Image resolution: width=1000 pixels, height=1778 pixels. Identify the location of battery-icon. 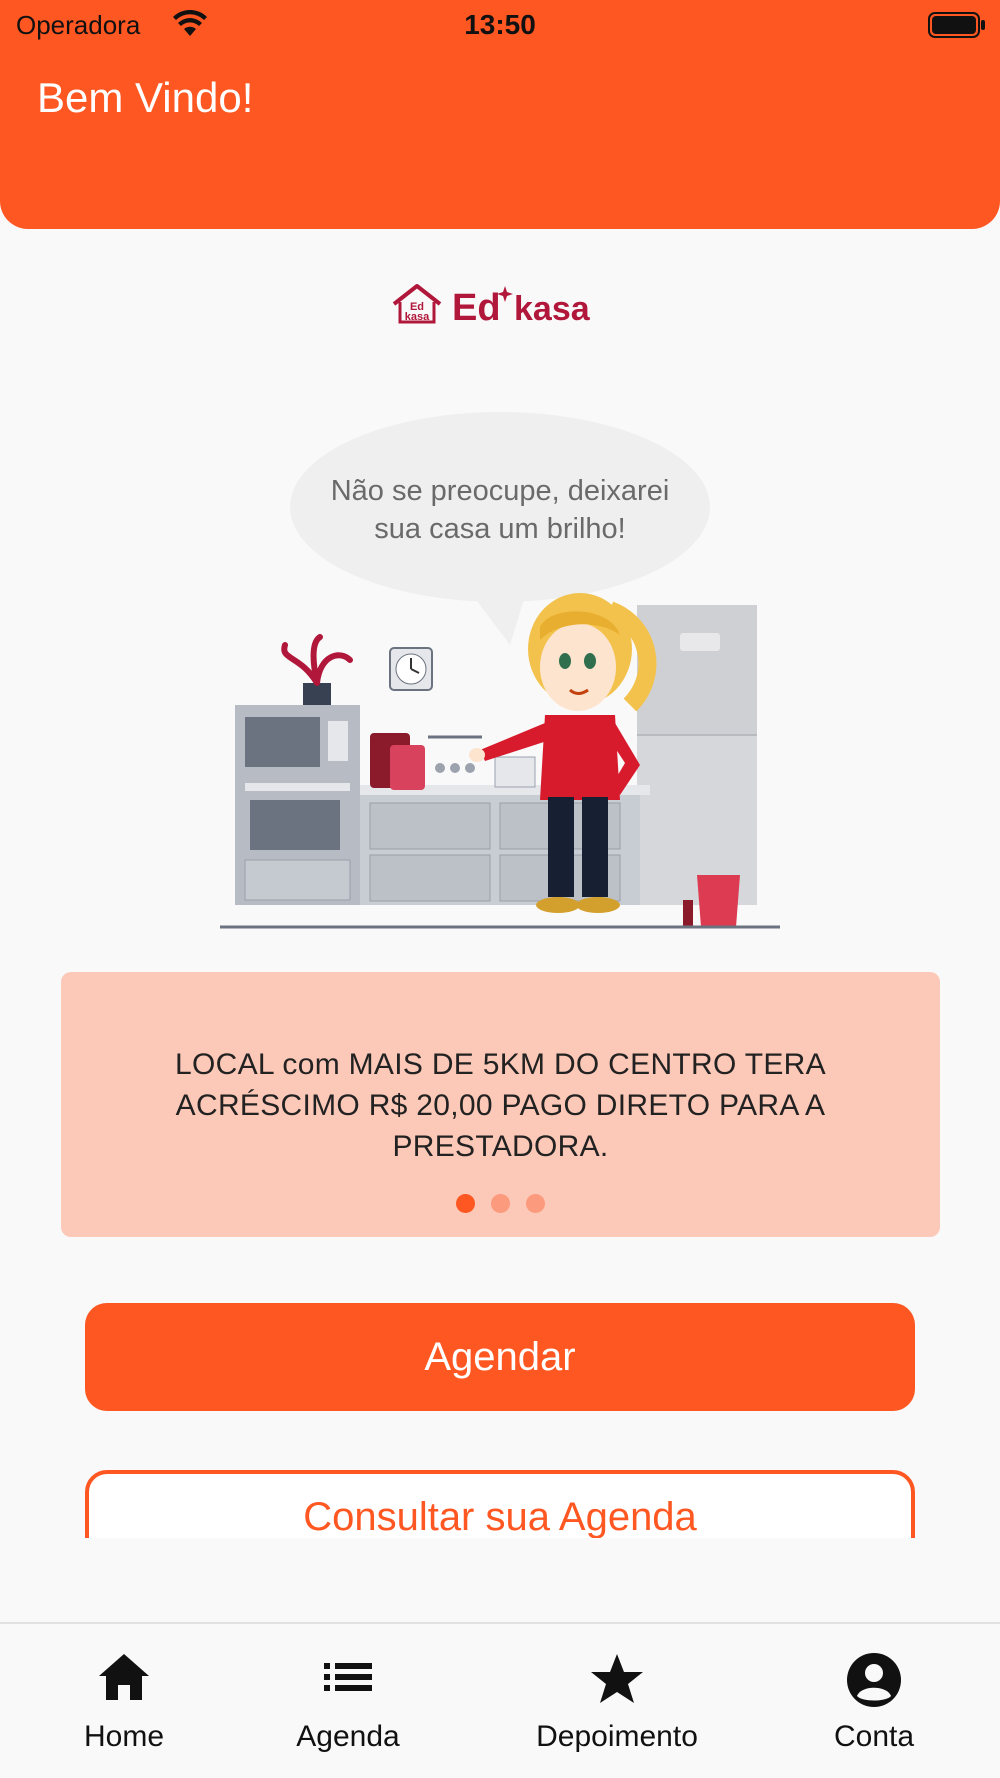
(957, 27).